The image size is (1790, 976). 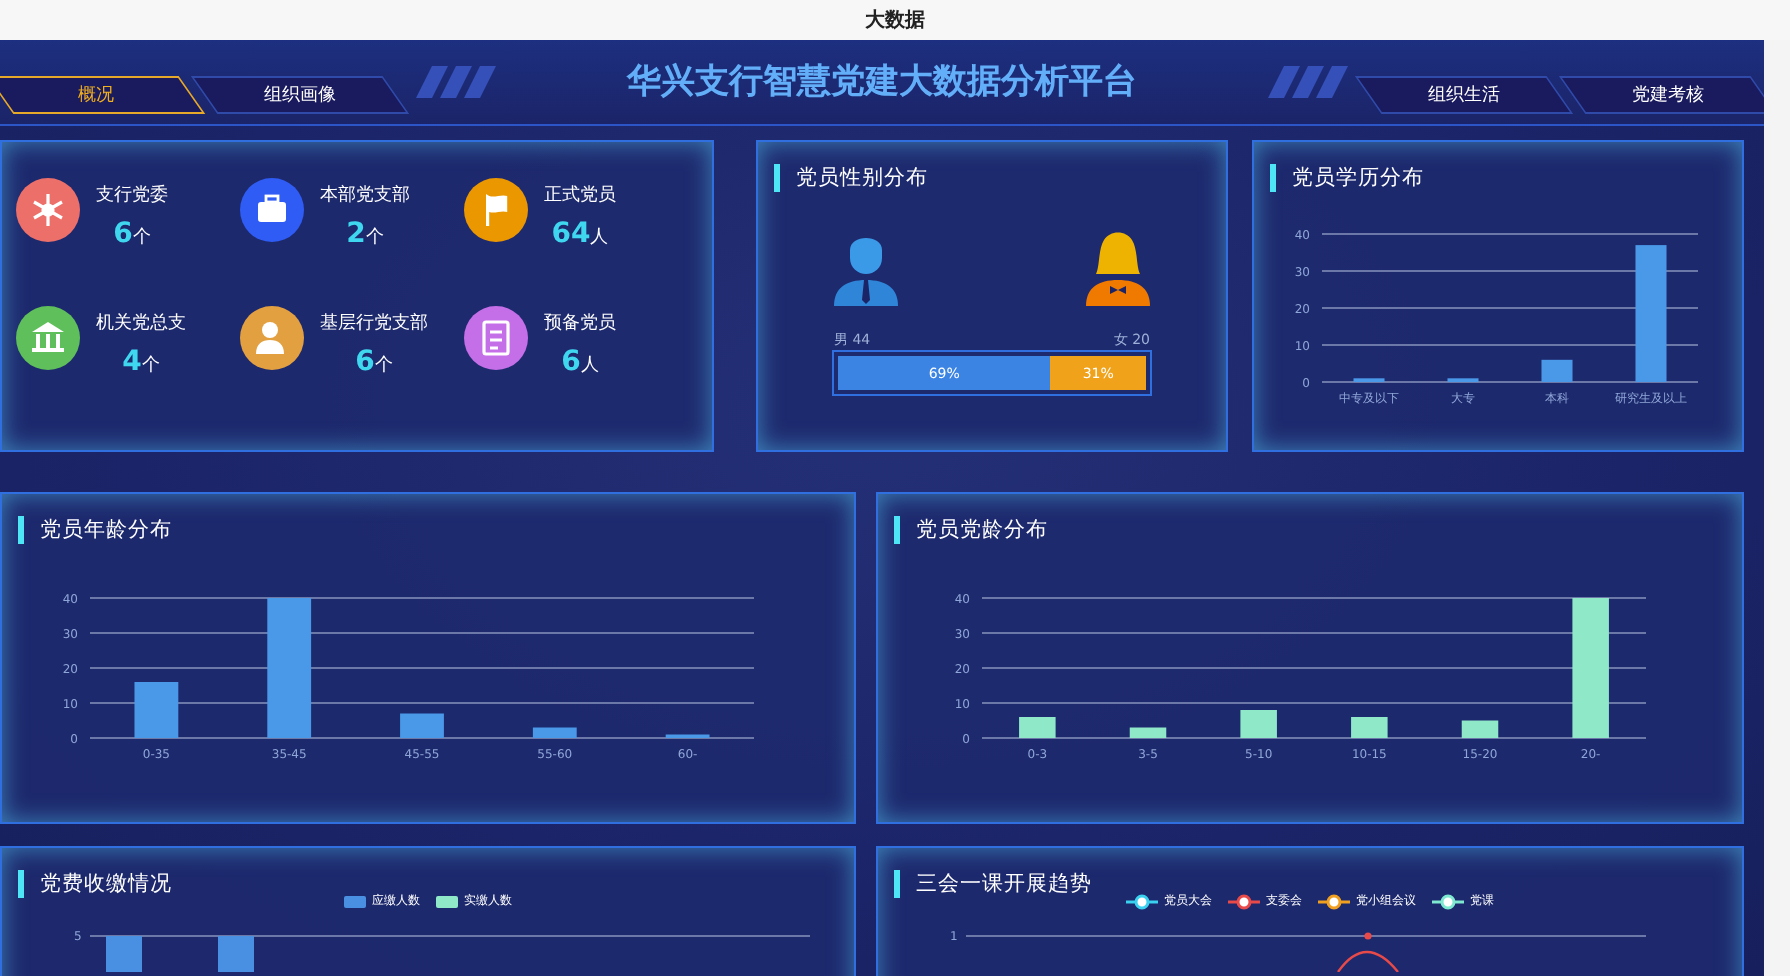 I want to click on stat-label: 正式党员, so click(x=580, y=195).